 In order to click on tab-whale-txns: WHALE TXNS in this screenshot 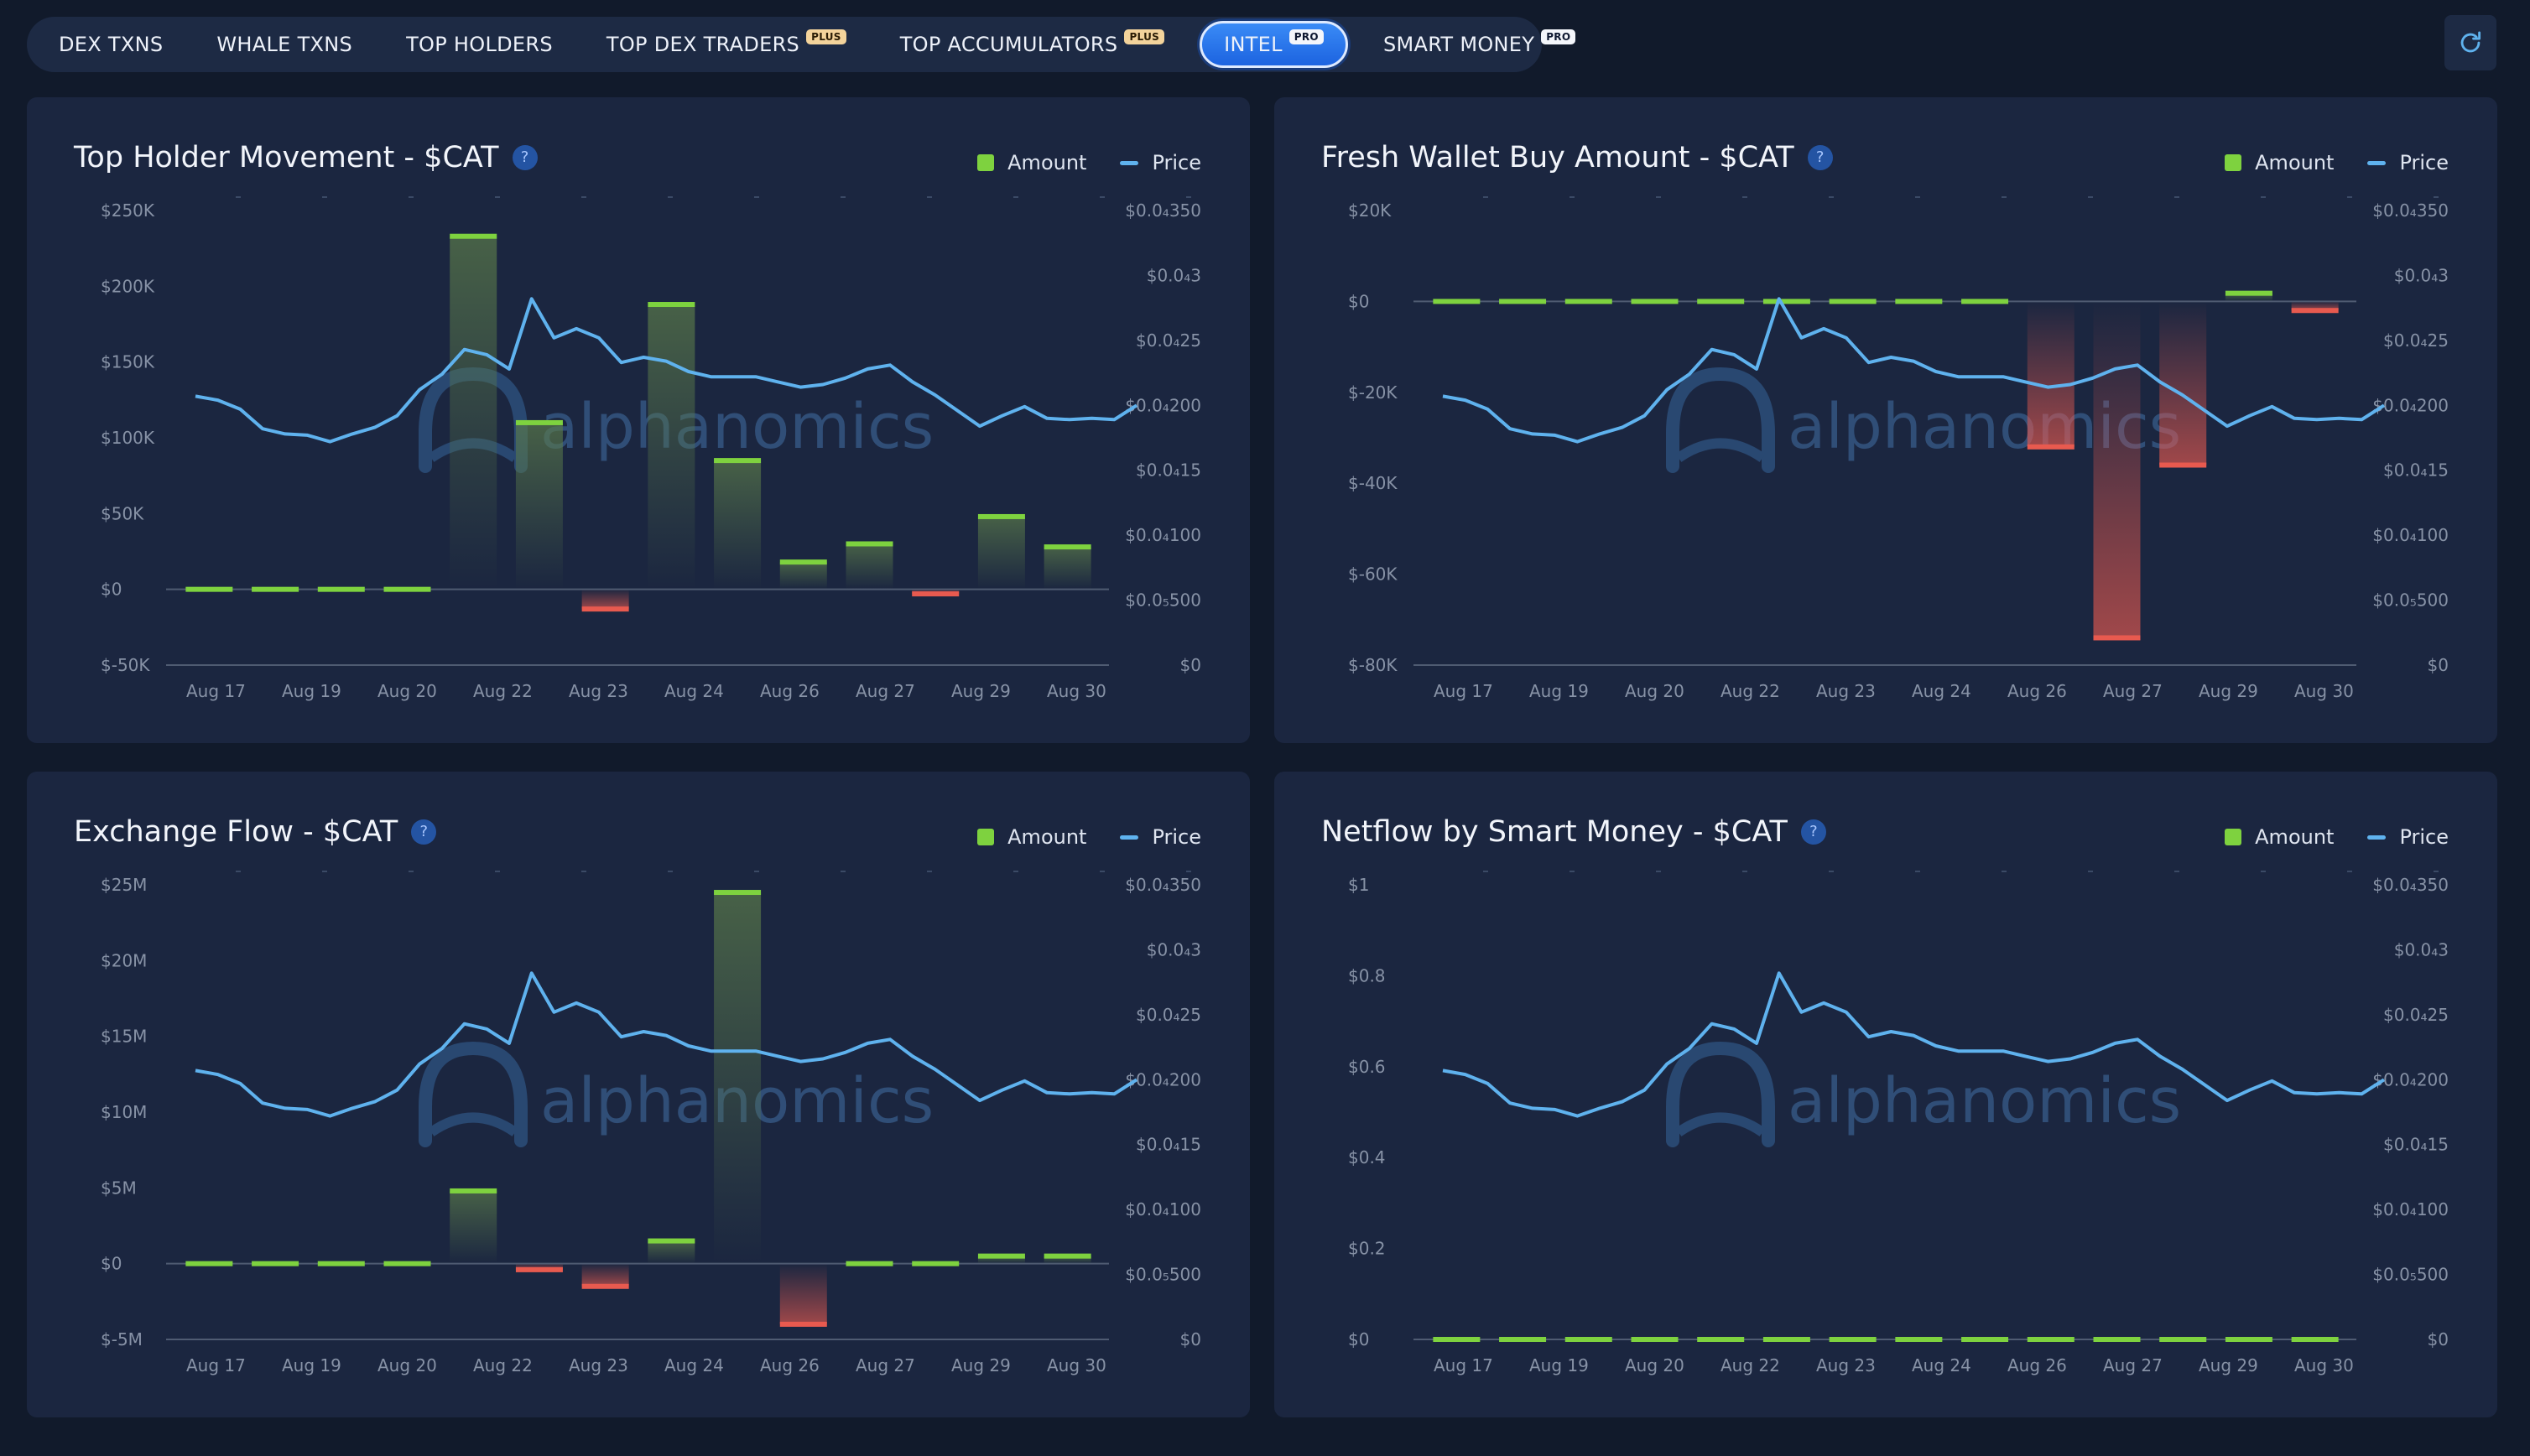, I will do `click(284, 44)`.